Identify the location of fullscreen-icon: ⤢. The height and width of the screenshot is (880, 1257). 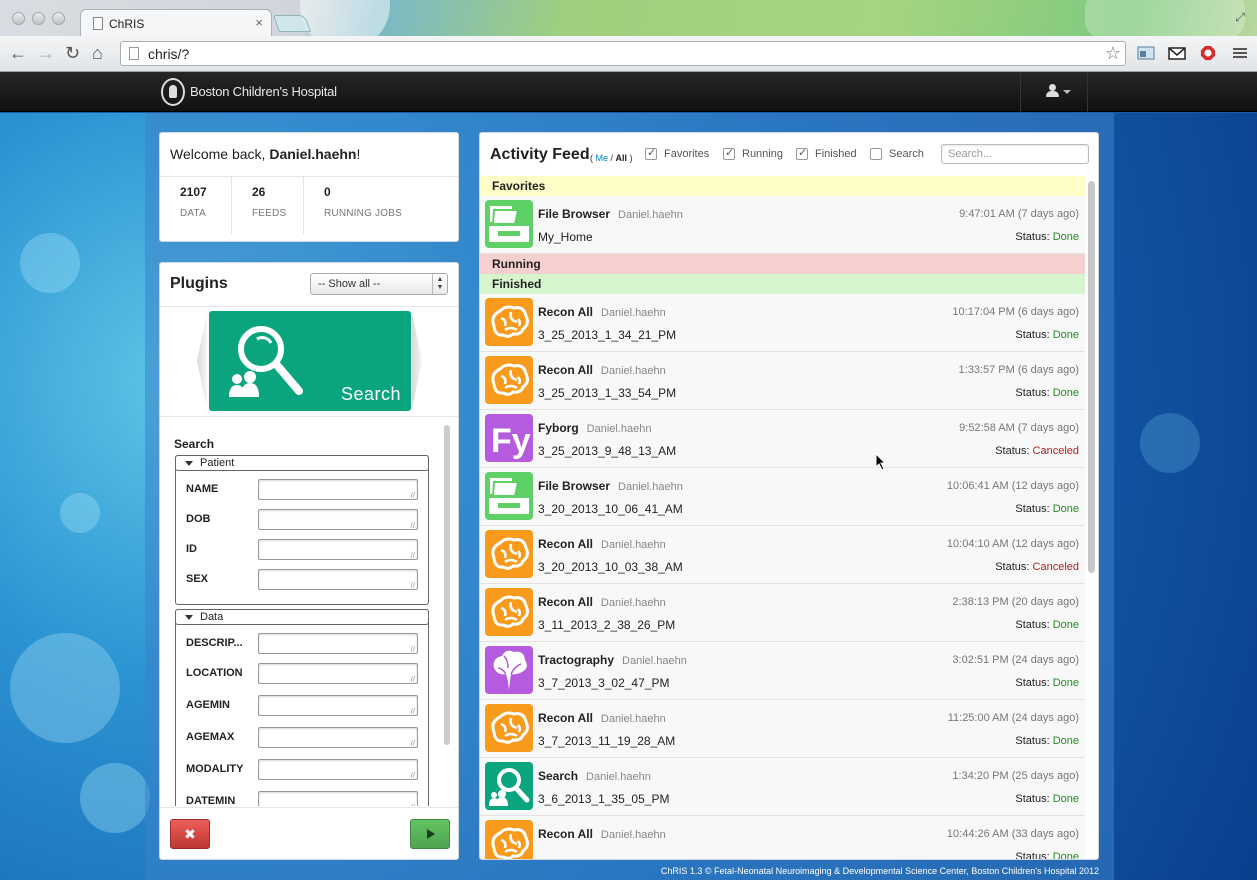
(1240, 17).